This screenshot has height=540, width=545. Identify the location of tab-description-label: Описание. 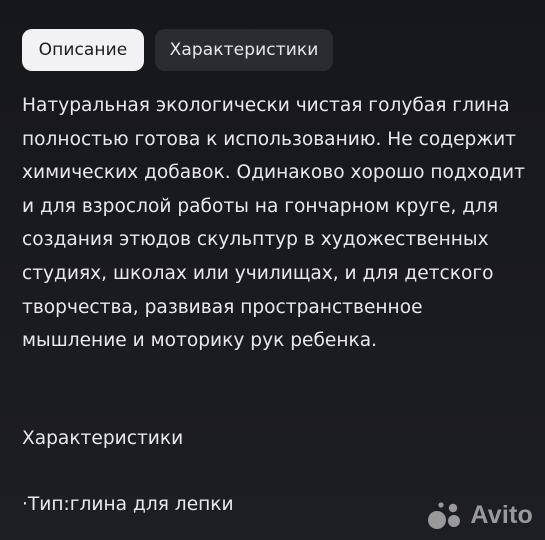
(83, 50).